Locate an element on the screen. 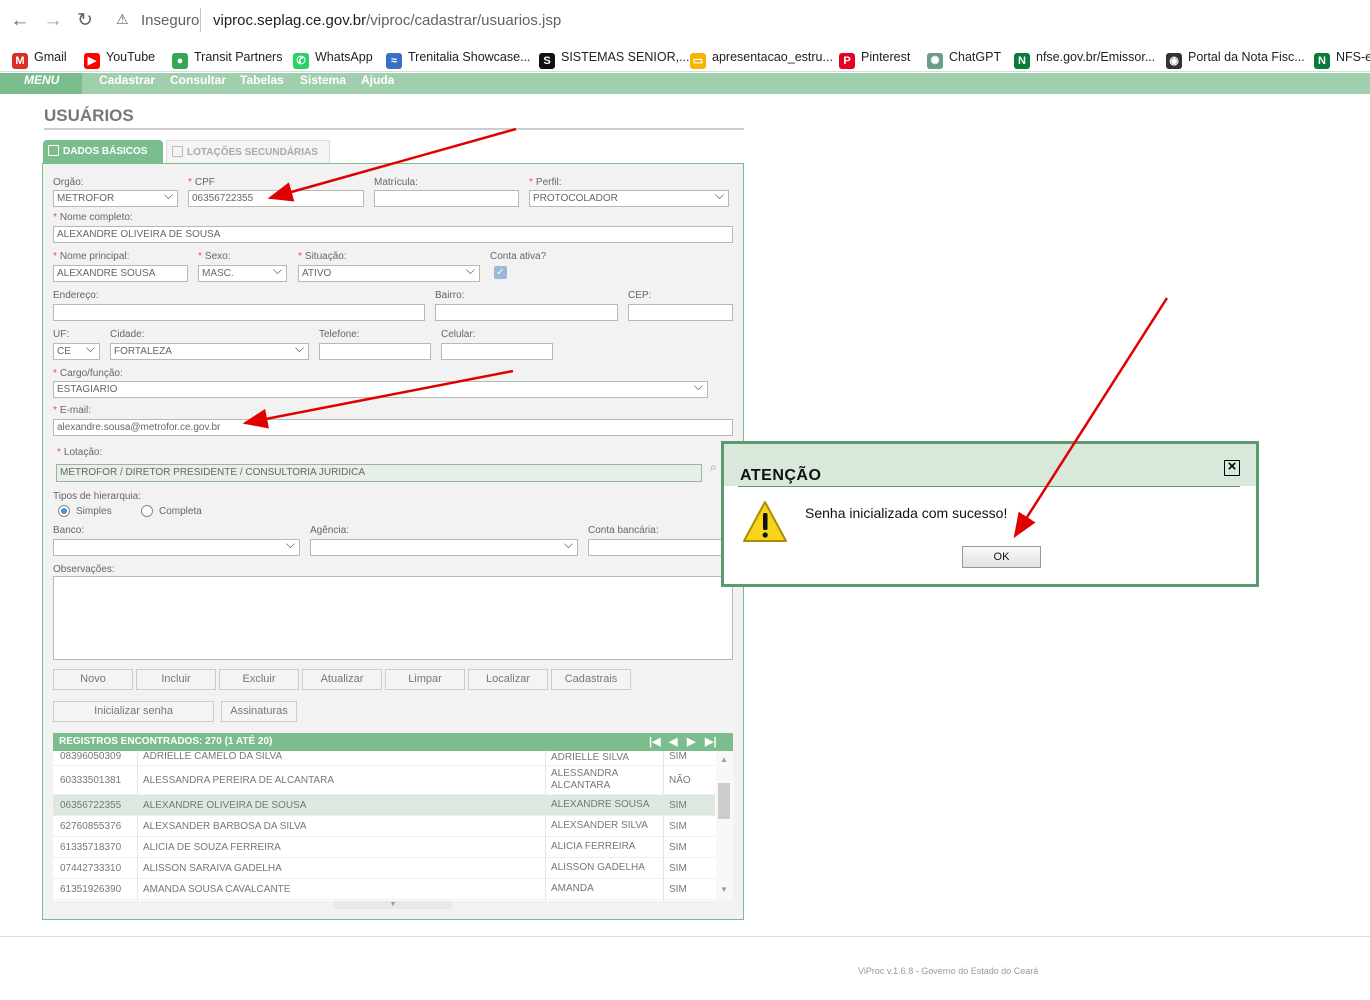 The image size is (1370, 1000). localizar-button: Localizar is located at coordinates (508, 679).